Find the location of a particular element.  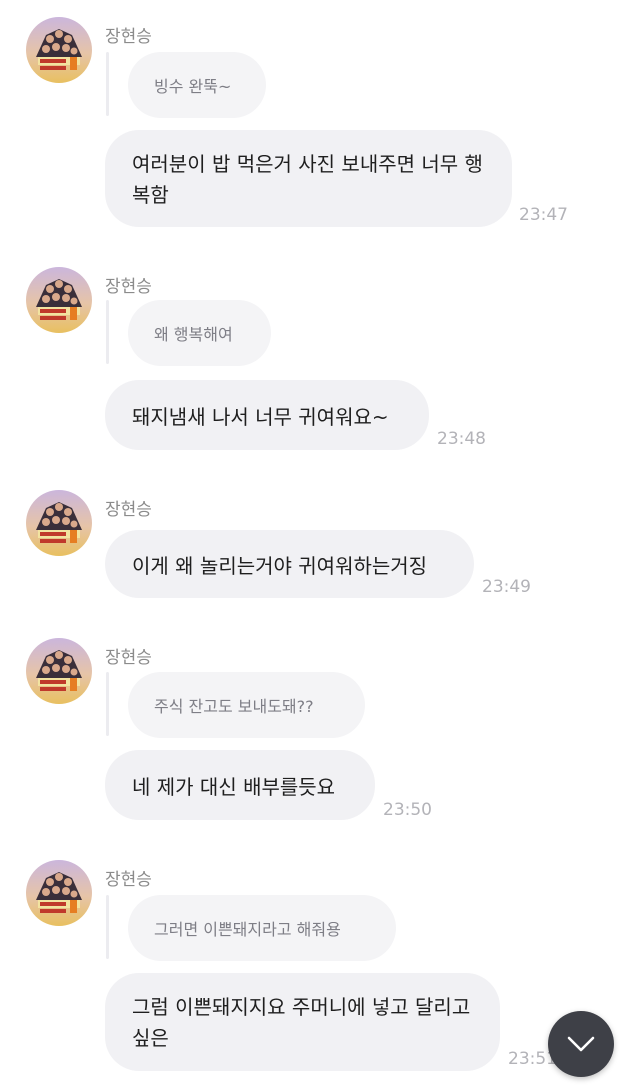

message-bubble: 돼지냄새 나서 너무 귀여워요~ is located at coordinates (267, 415).